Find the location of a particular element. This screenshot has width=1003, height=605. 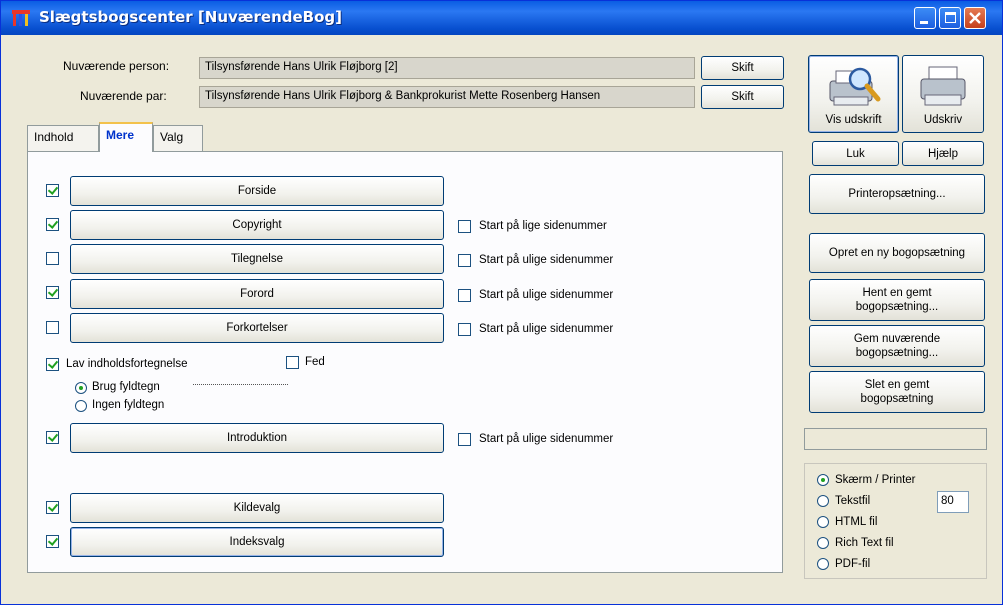

minimize-button is located at coordinates (925, 18).